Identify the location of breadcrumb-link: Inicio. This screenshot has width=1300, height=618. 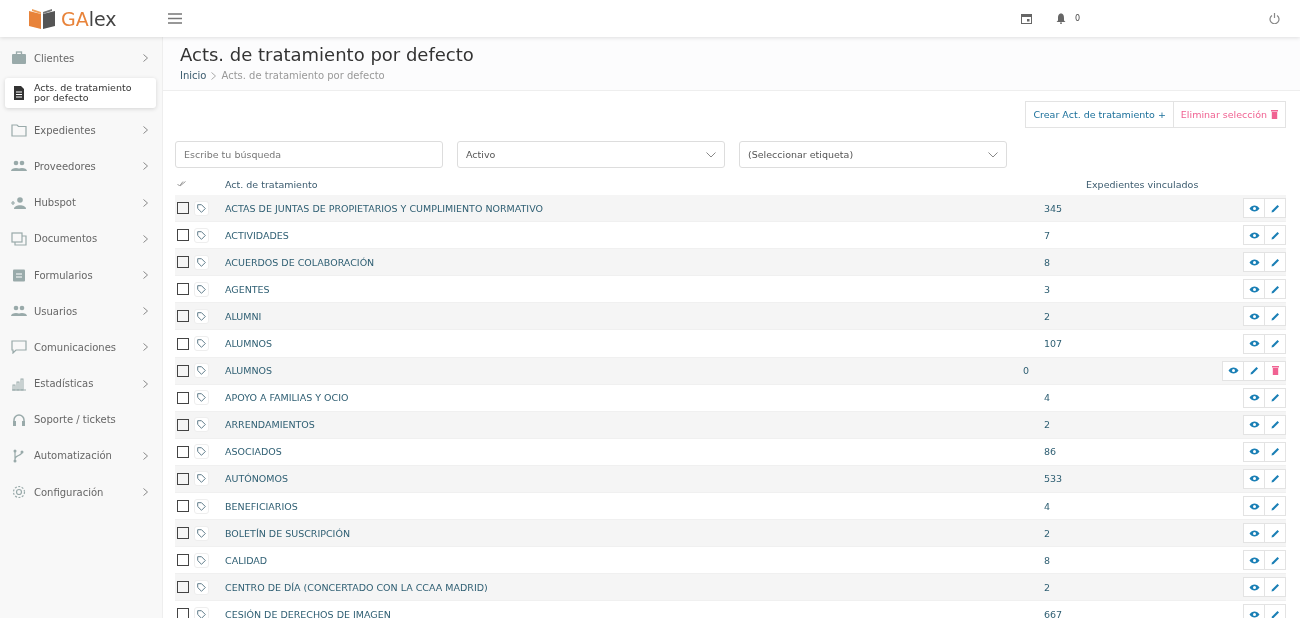
(193, 75).